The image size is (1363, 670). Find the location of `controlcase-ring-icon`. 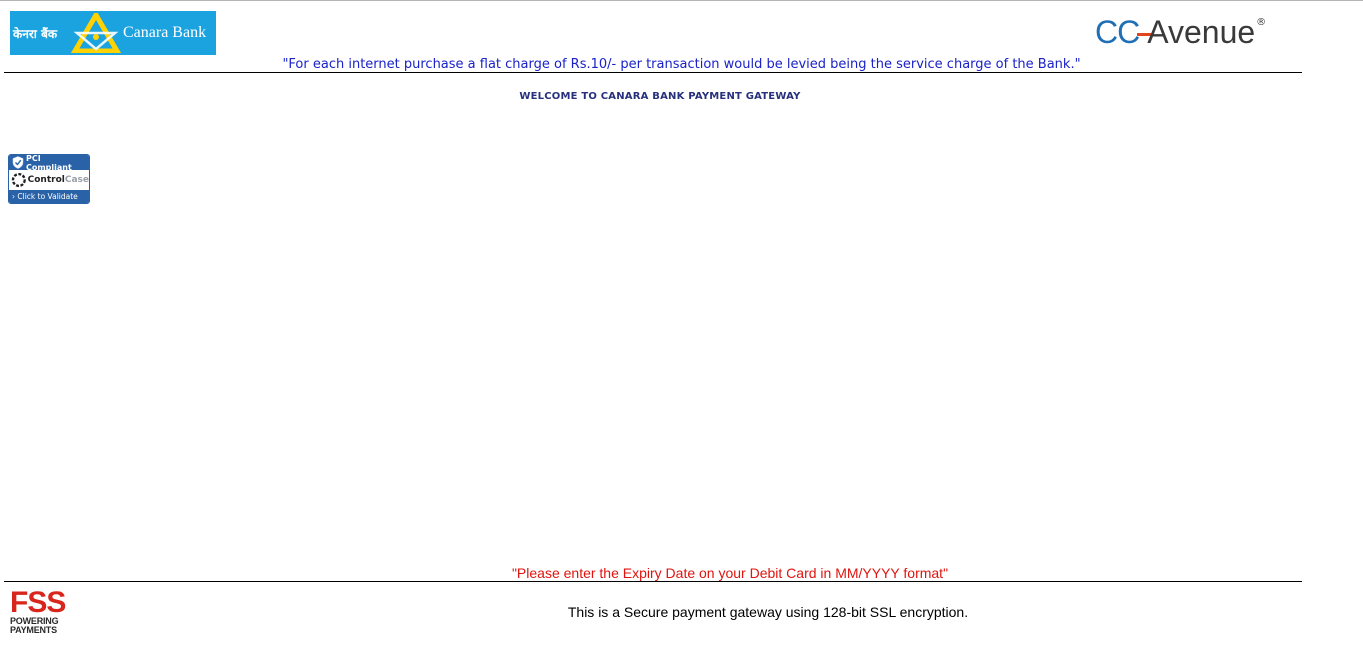

controlcase-ring-icon is located at coordinates (18, 180).